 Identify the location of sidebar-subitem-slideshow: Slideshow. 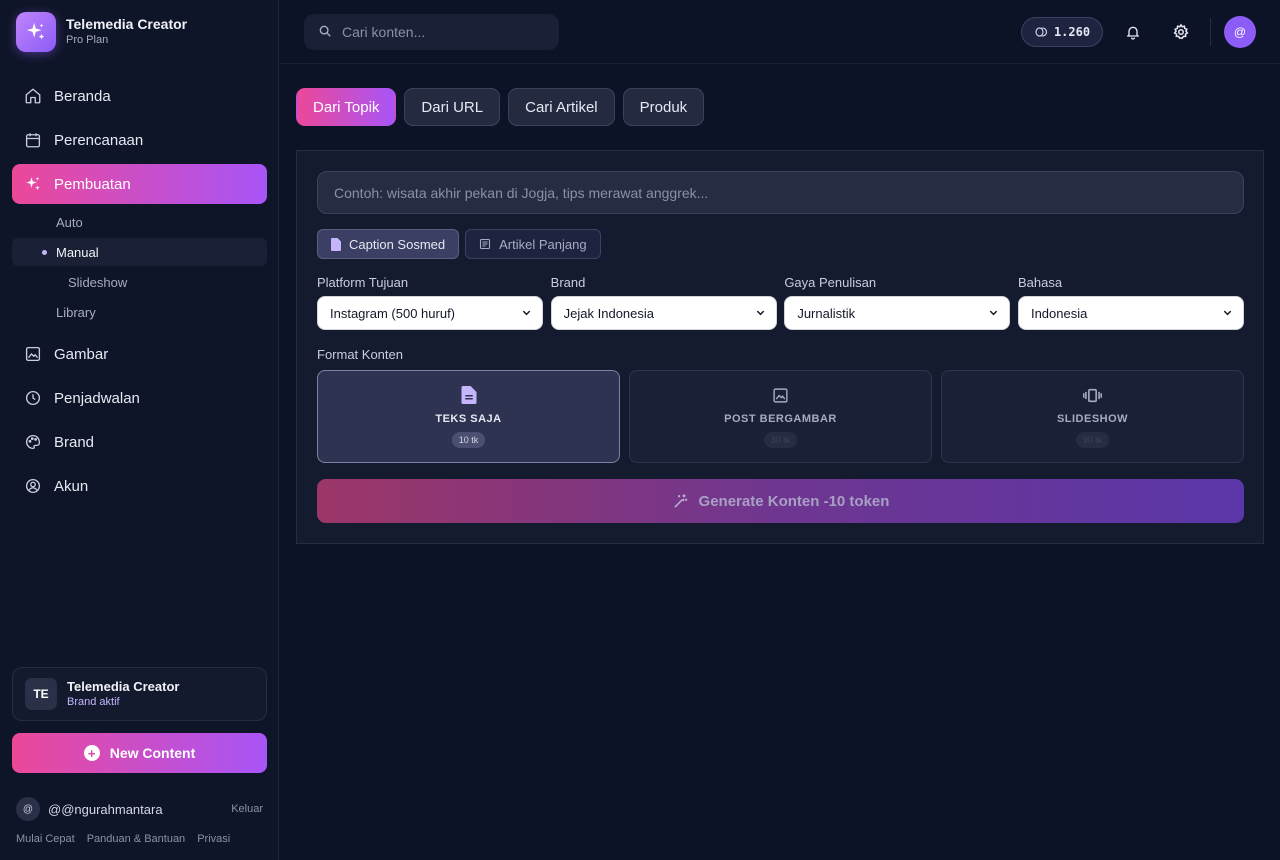
(139, 282).